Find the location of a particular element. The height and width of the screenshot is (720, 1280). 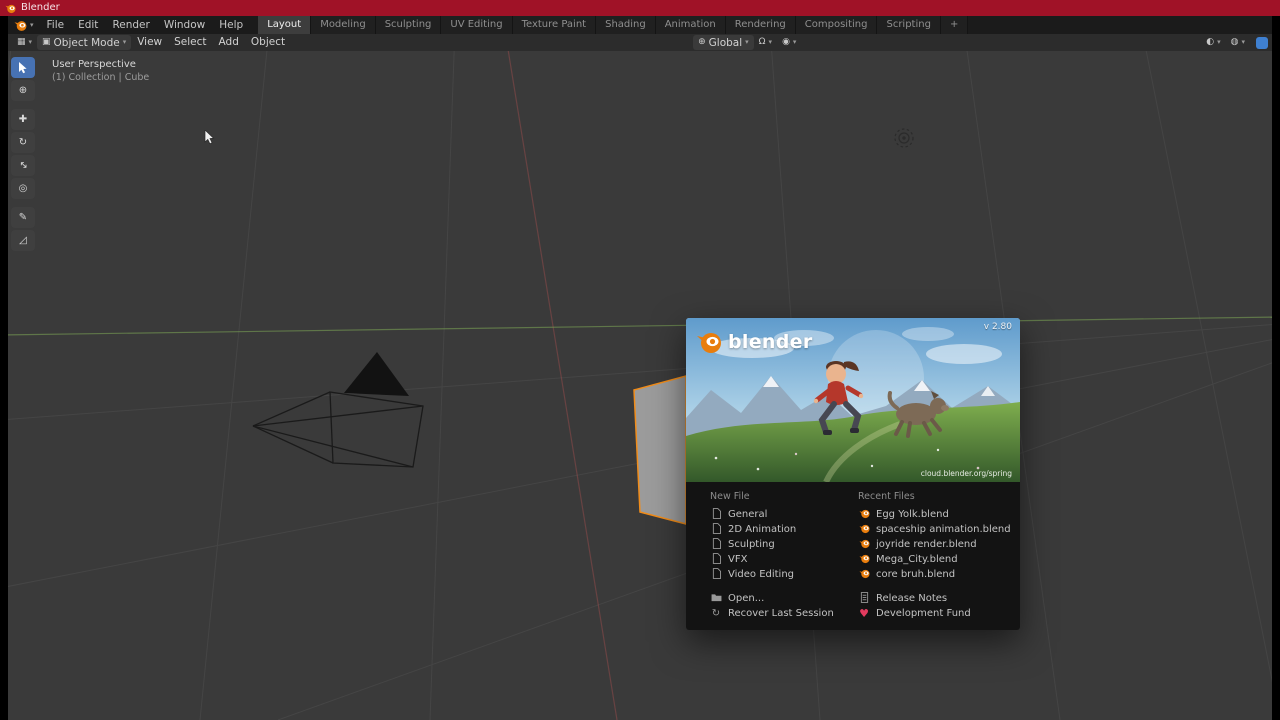

measure-ruler-icon: ◿ is located at coordinates (23, 240).